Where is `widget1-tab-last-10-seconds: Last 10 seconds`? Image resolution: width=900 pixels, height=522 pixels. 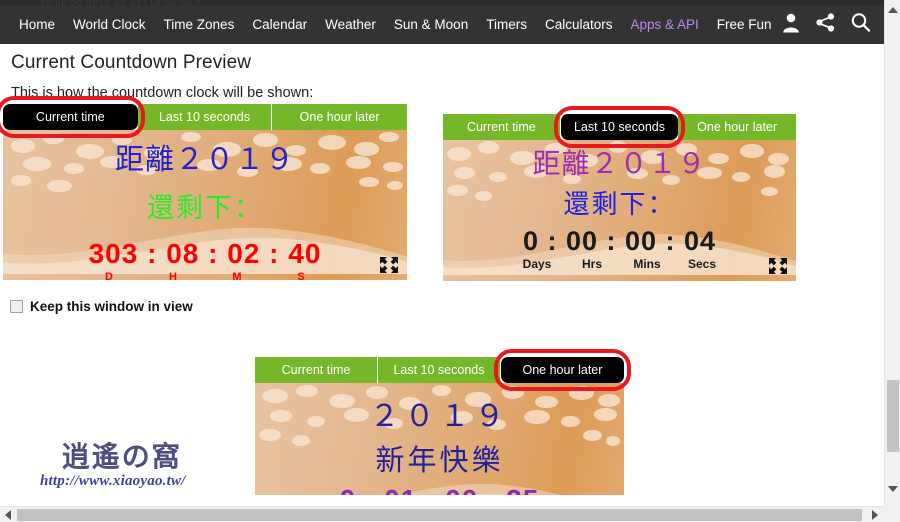 widget1-tab-last-10-seconds: Last 10 seconds is located at coordinates (205, 117).